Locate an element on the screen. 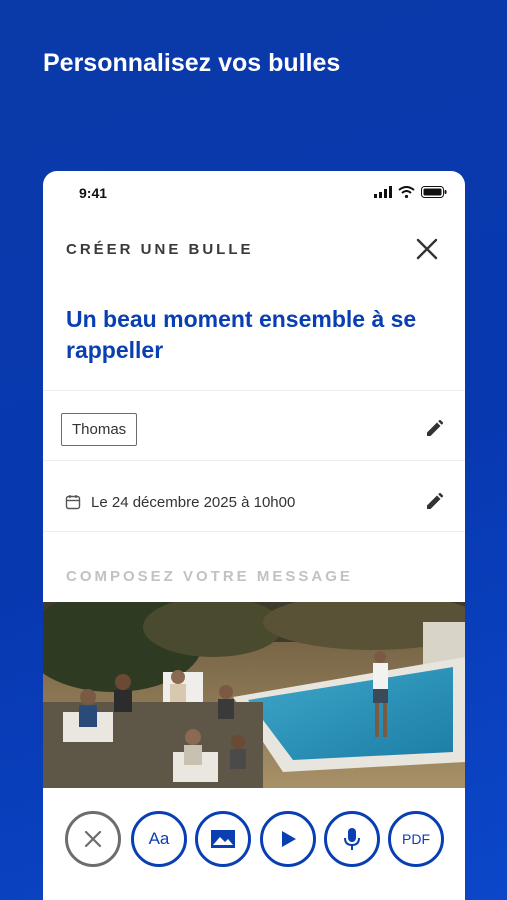 Image resolution: width=507 pixels, height=900 pixels. status-icons is located at coordinates (410, 192).